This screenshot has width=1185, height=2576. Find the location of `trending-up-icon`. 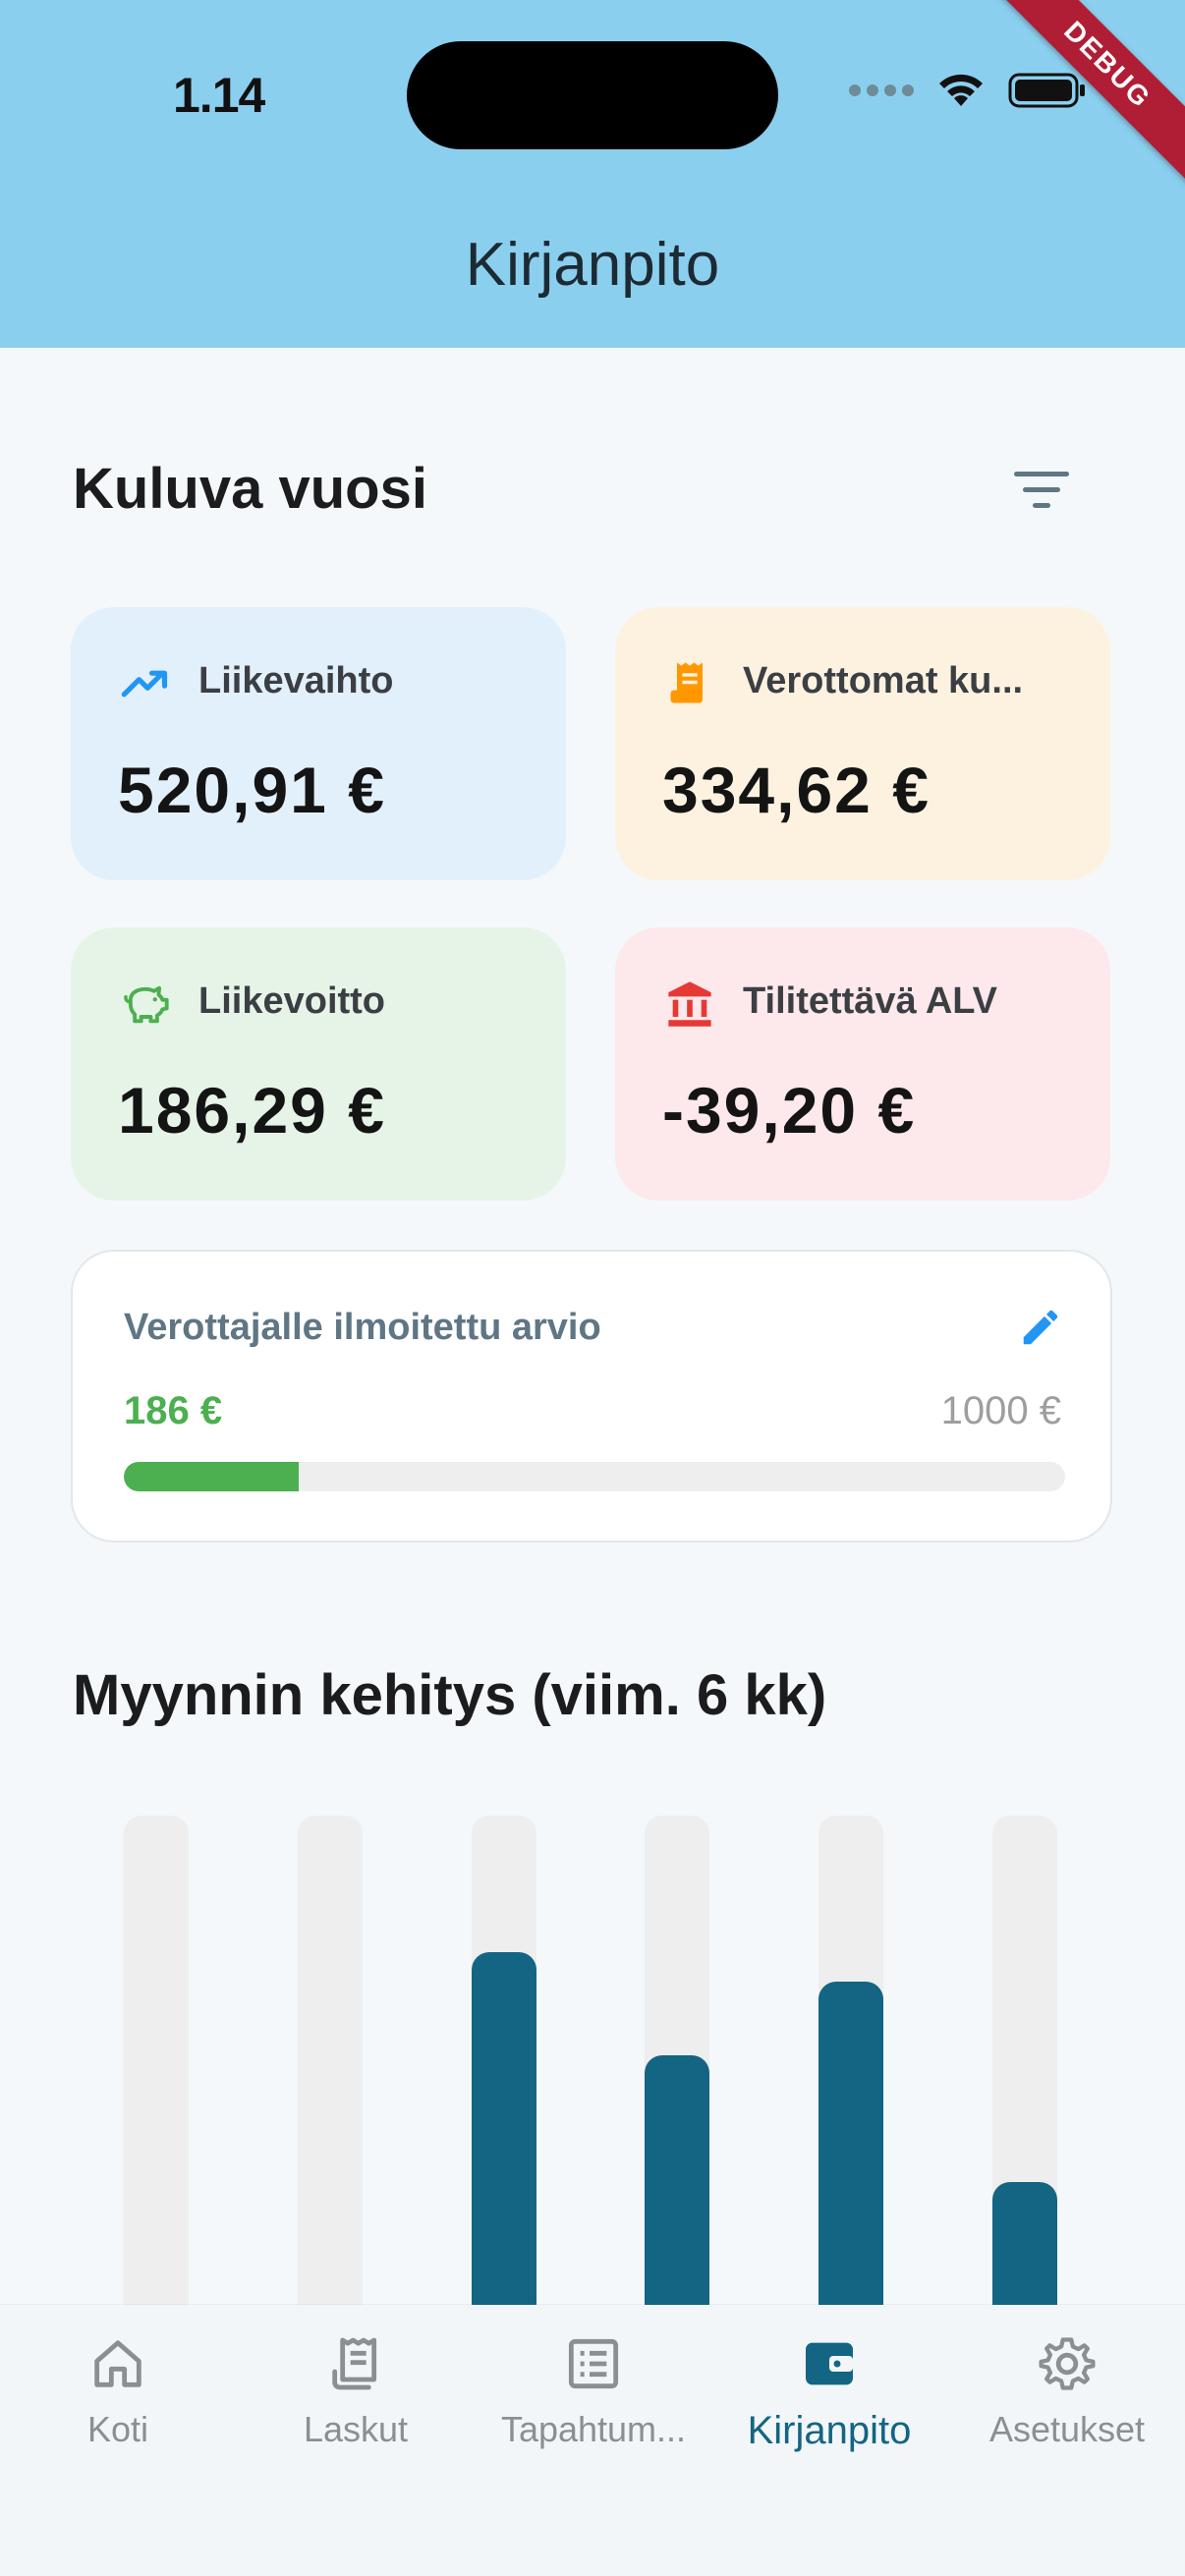

trending-up-icon is located at coordinates (145, 684).